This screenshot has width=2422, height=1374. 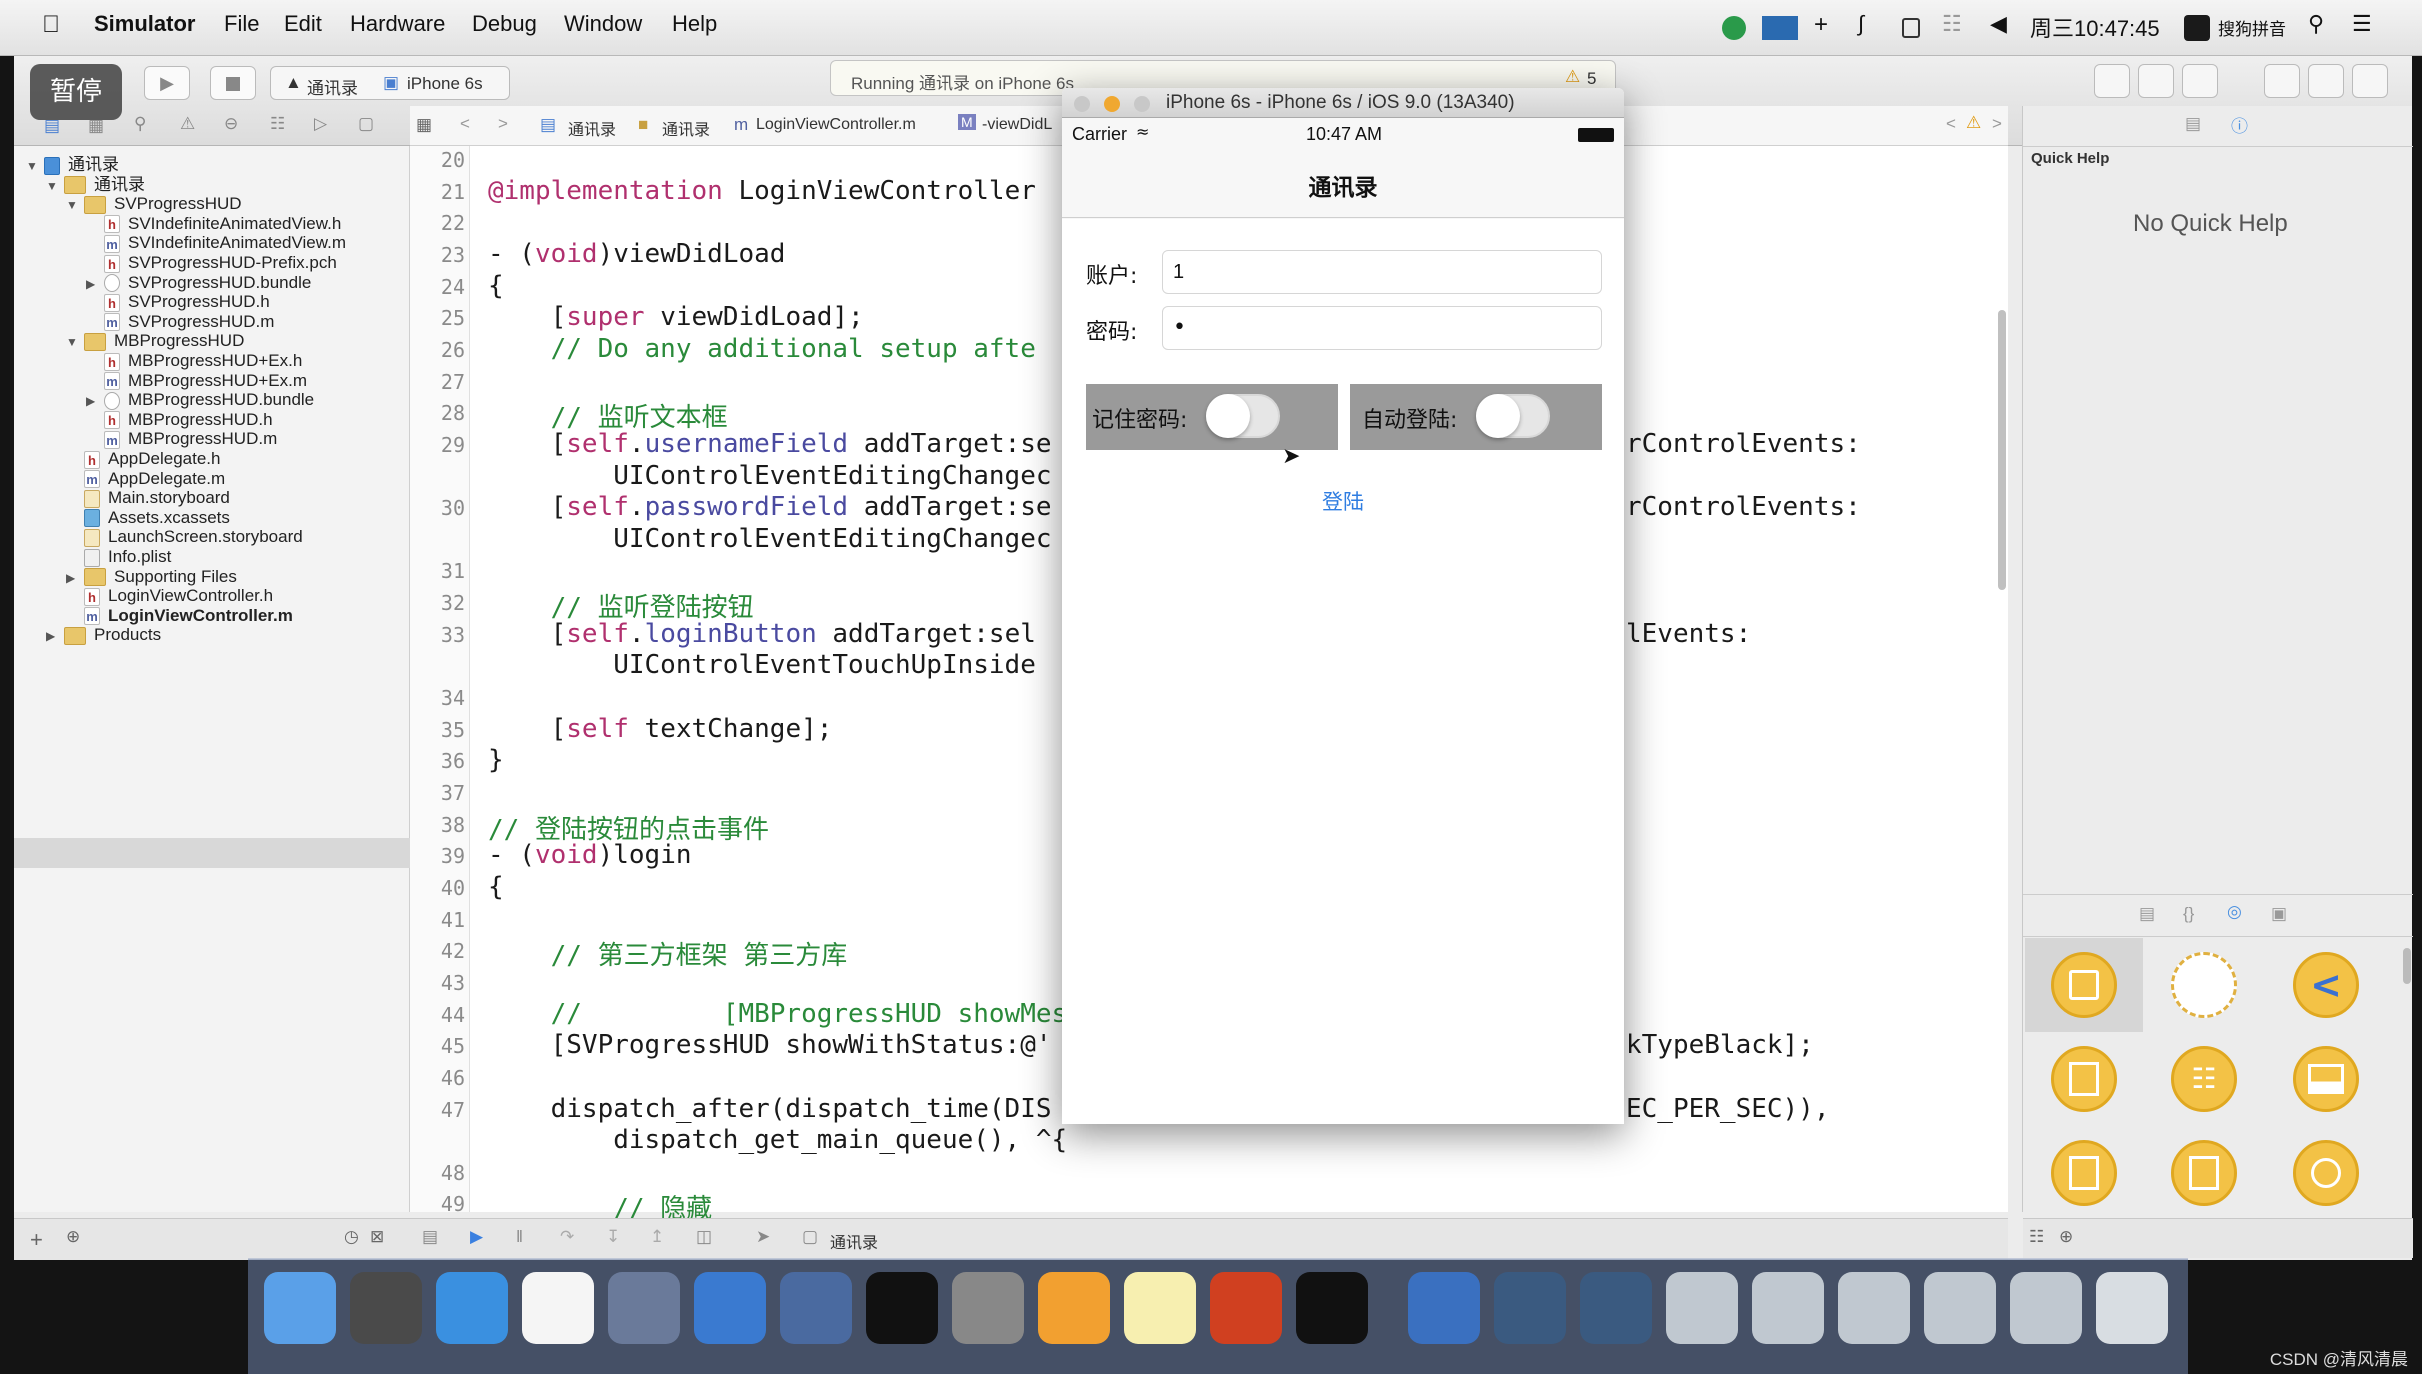 I want to click on navigator-row: ▶ Products, so click(x=103, y=635).